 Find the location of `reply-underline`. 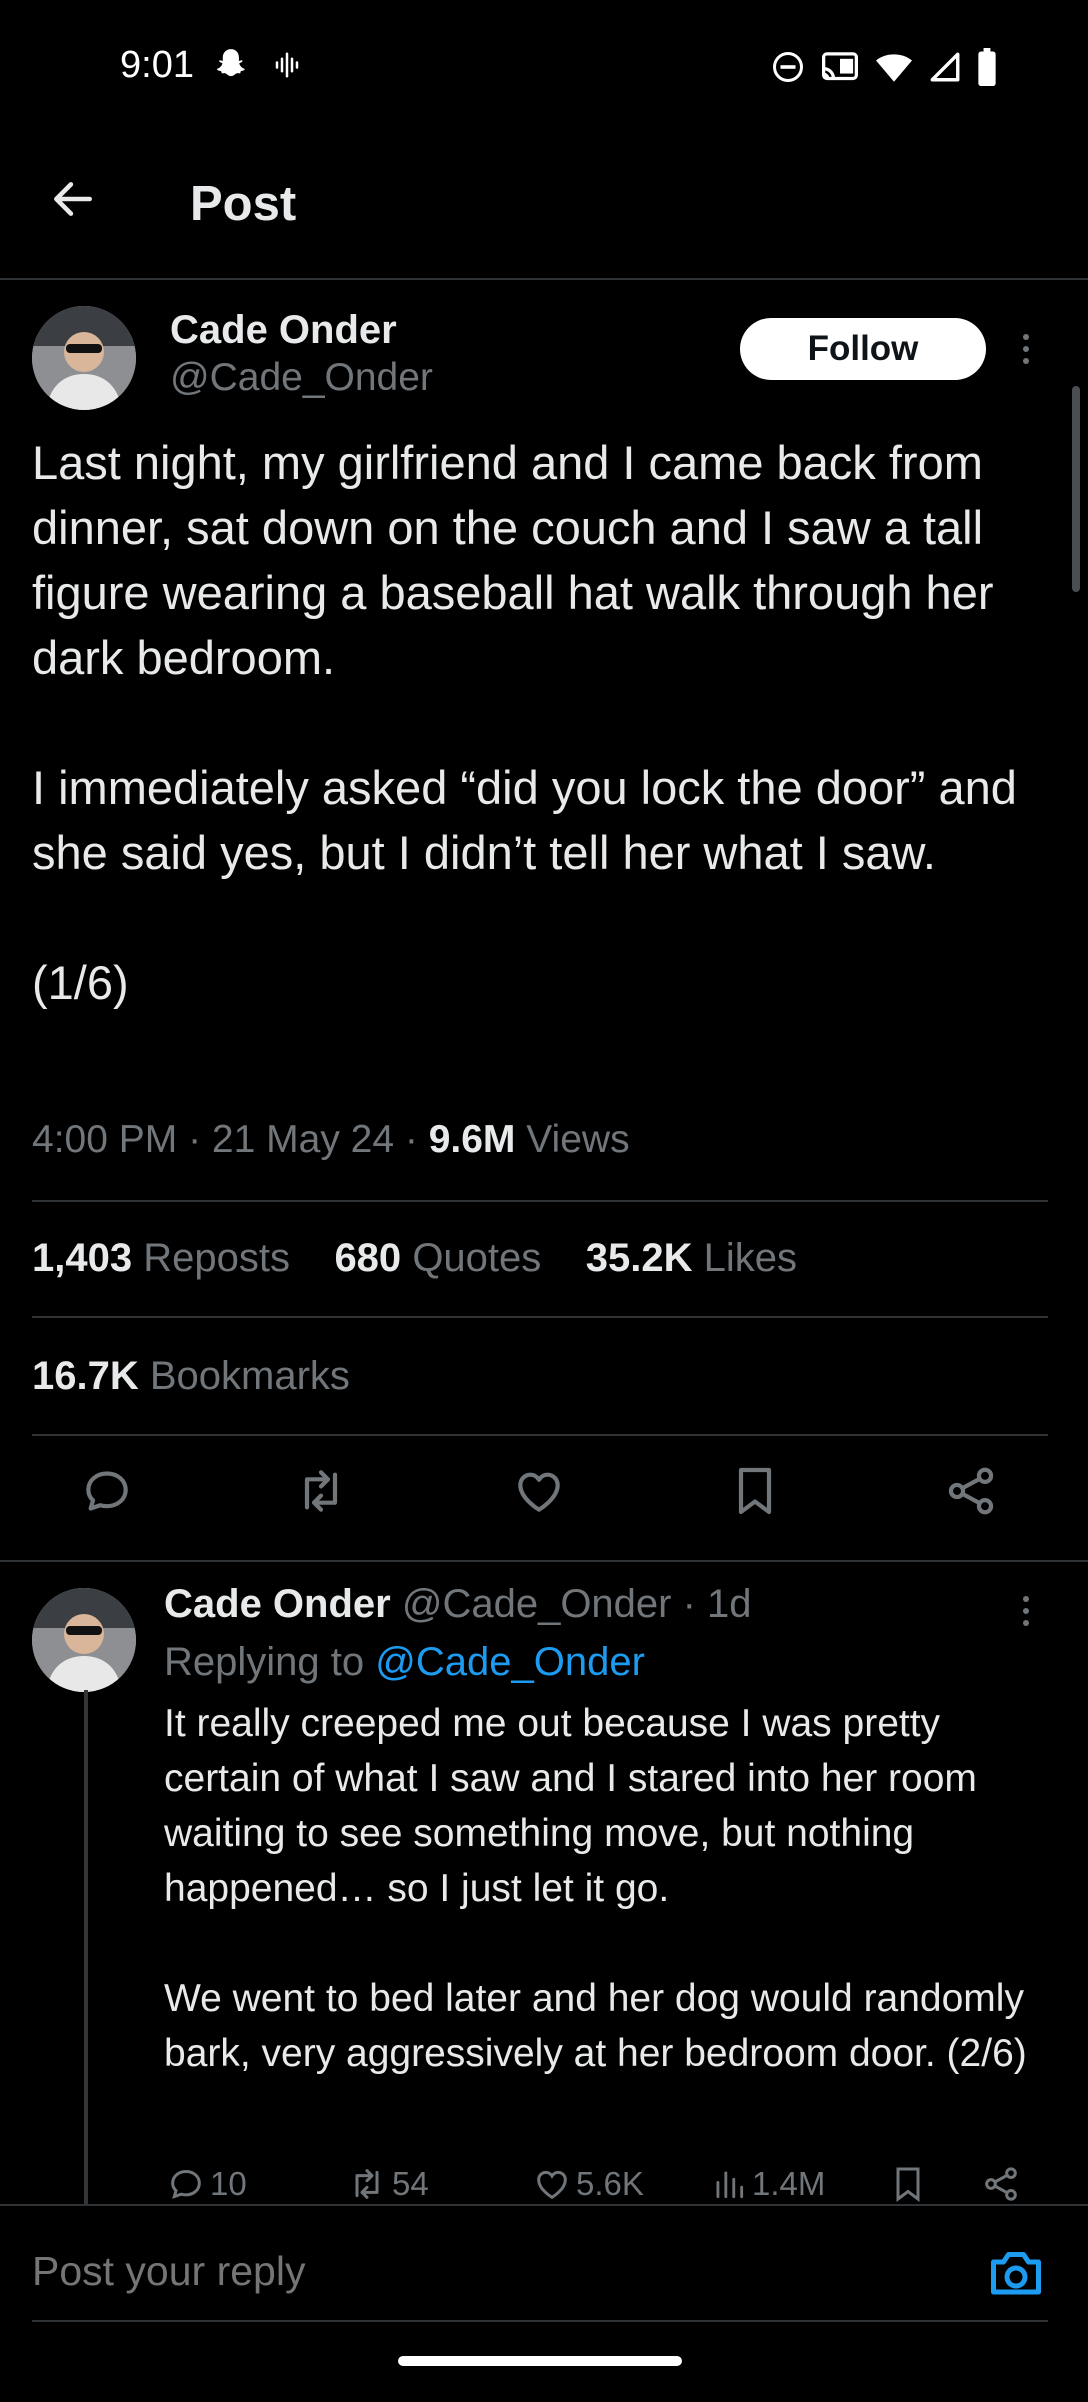

reply-underline is located at coordinates (540, 2321).